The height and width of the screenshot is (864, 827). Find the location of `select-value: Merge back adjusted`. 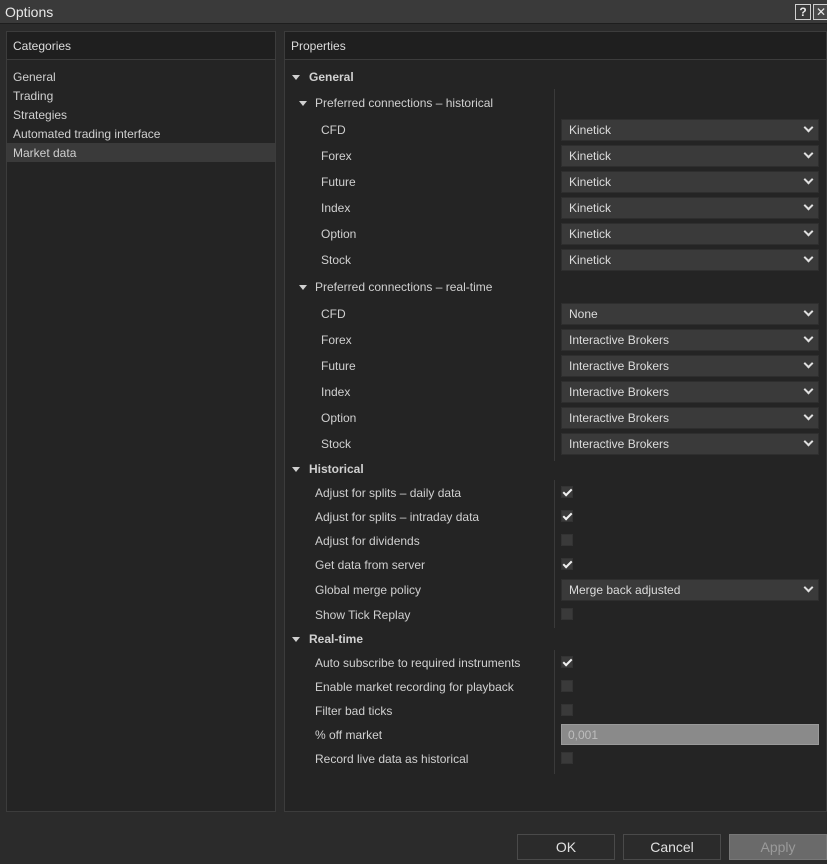

select-value: Merge back adjusted is located at coordinates (625, 590).